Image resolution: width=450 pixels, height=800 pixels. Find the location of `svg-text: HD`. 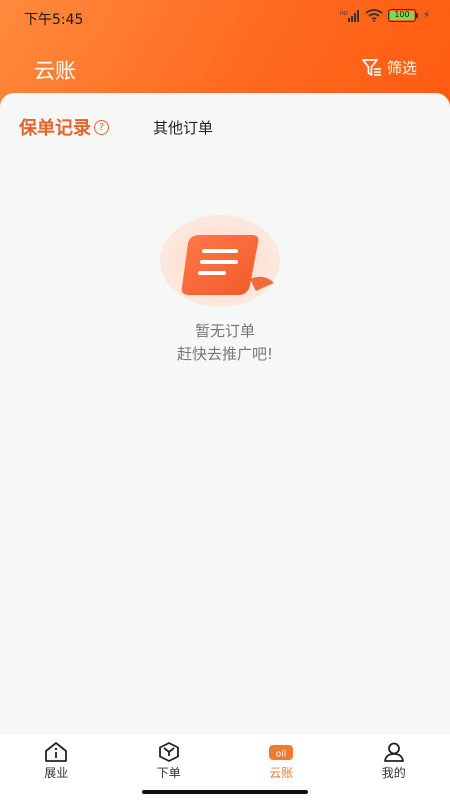

svg-text: HD is located at coordinates (344, 14).